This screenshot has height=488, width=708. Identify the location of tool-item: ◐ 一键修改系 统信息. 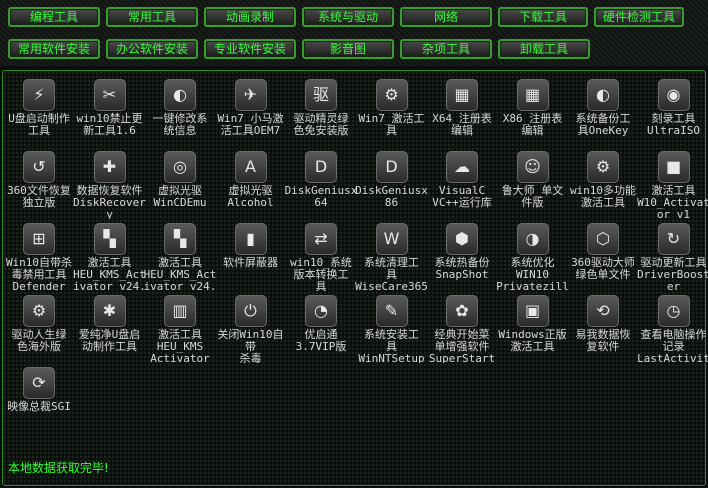
(180, 111).